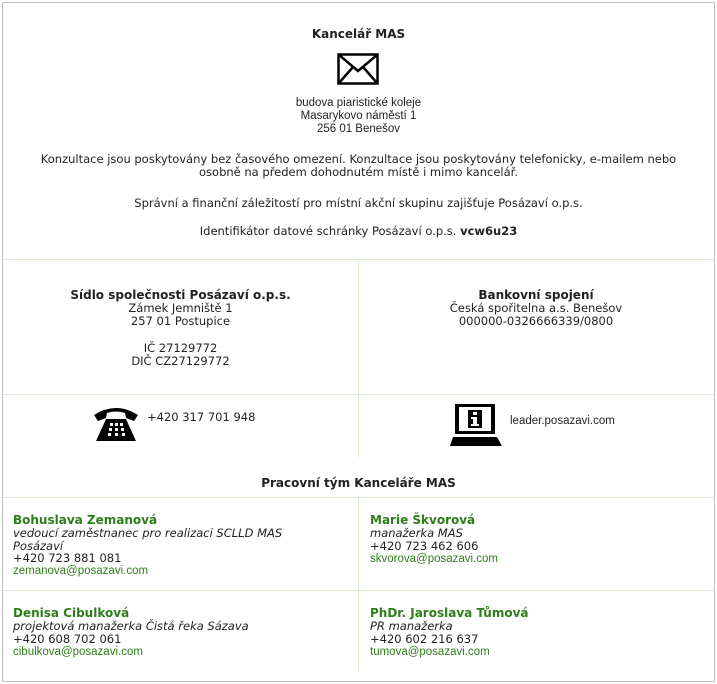 The width and height of the screenshot is (717, 684). Describe the element at coordinates (358, 69) in the screenshot. I see `envelope-icon` at that location.